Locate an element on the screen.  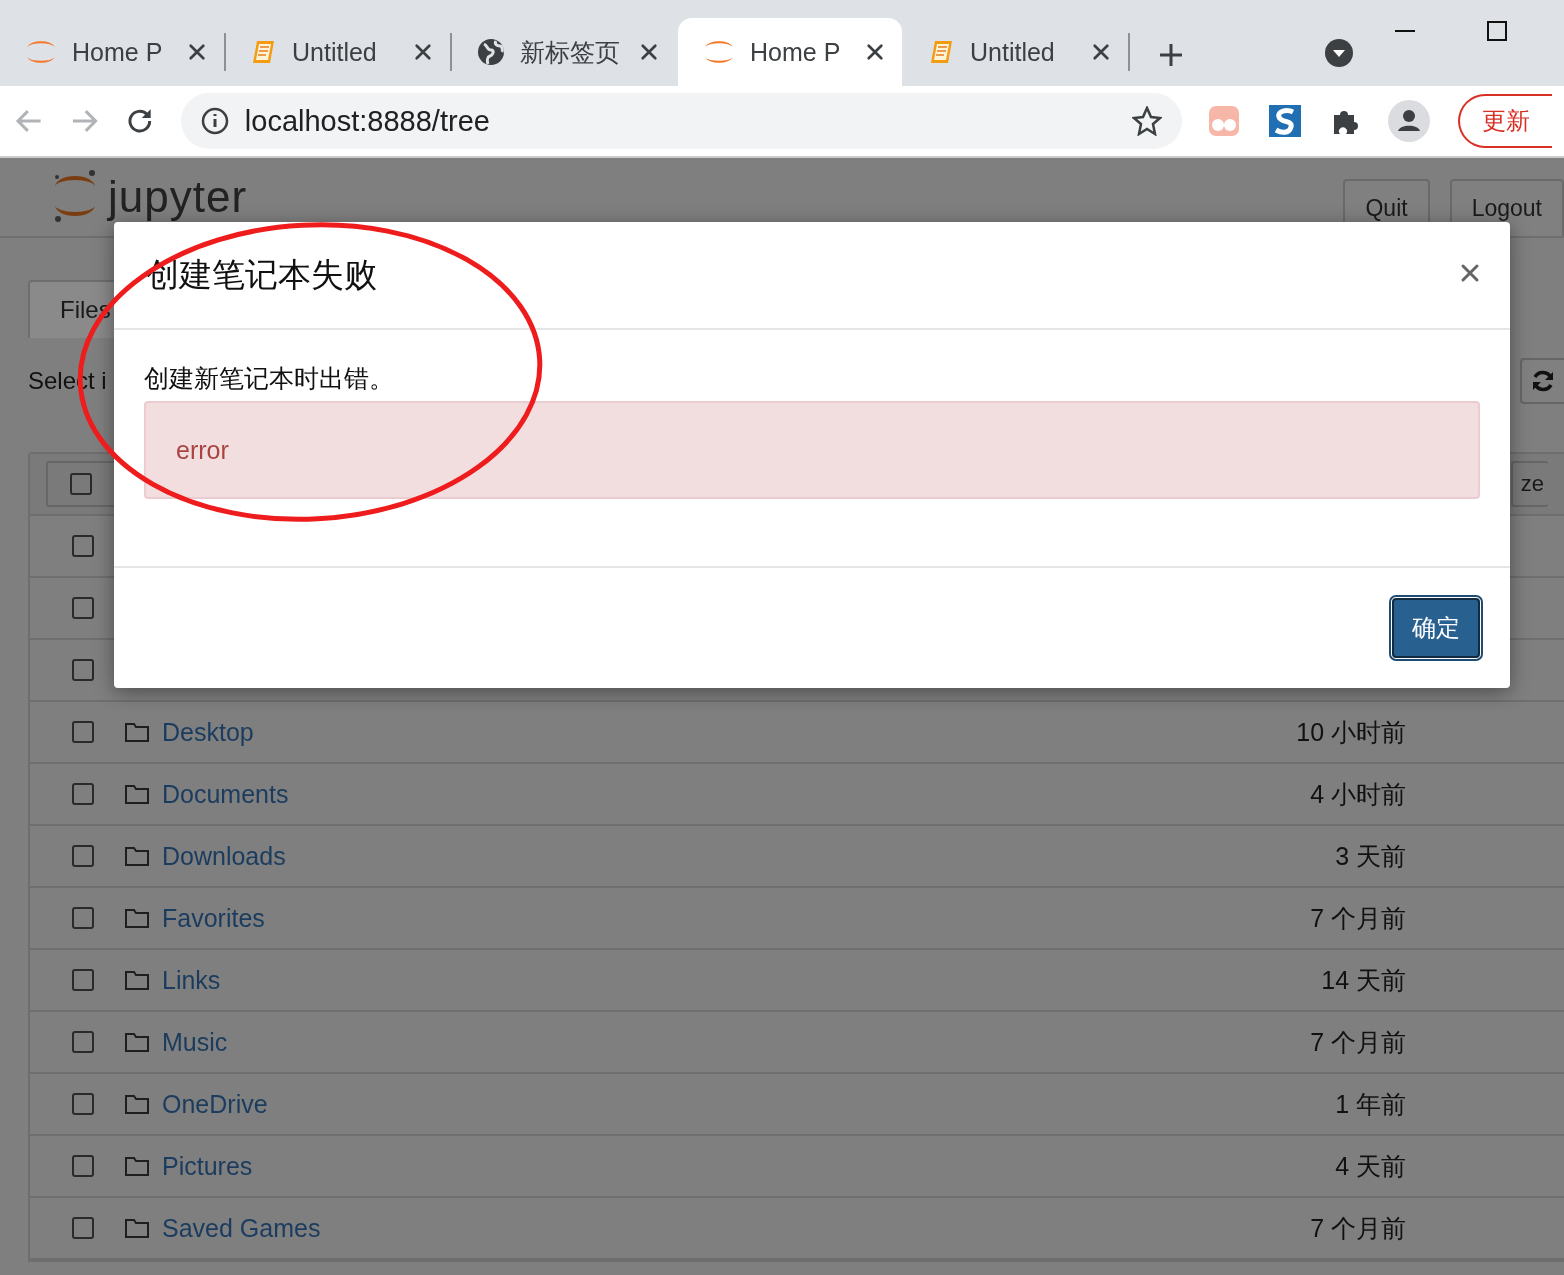
modified-time: 3 天前 is located at coordinates (1370, 856).